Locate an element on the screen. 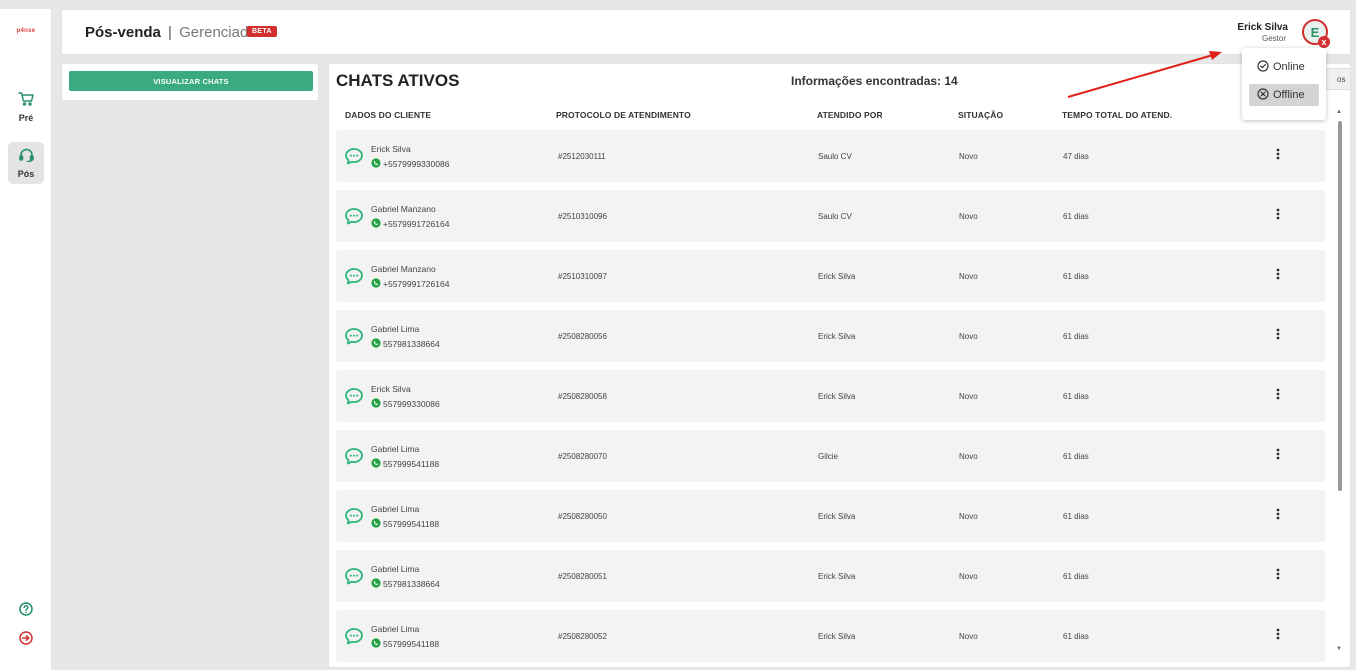  left-panel: VISUALIZAR CHATS is located at coordinates (190, 82).